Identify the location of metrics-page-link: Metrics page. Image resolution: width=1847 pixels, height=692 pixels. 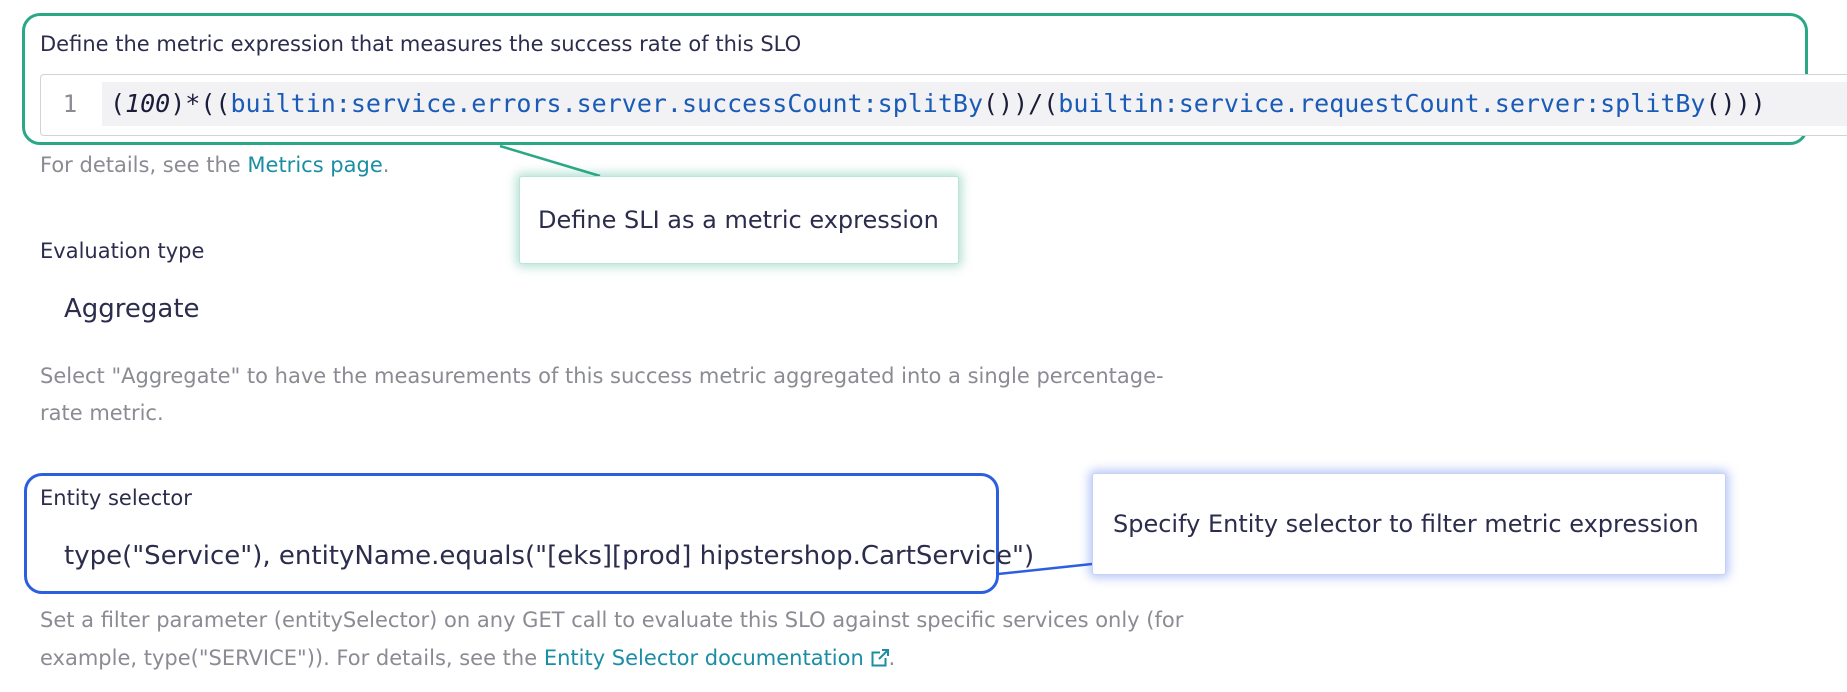
(314, 165).